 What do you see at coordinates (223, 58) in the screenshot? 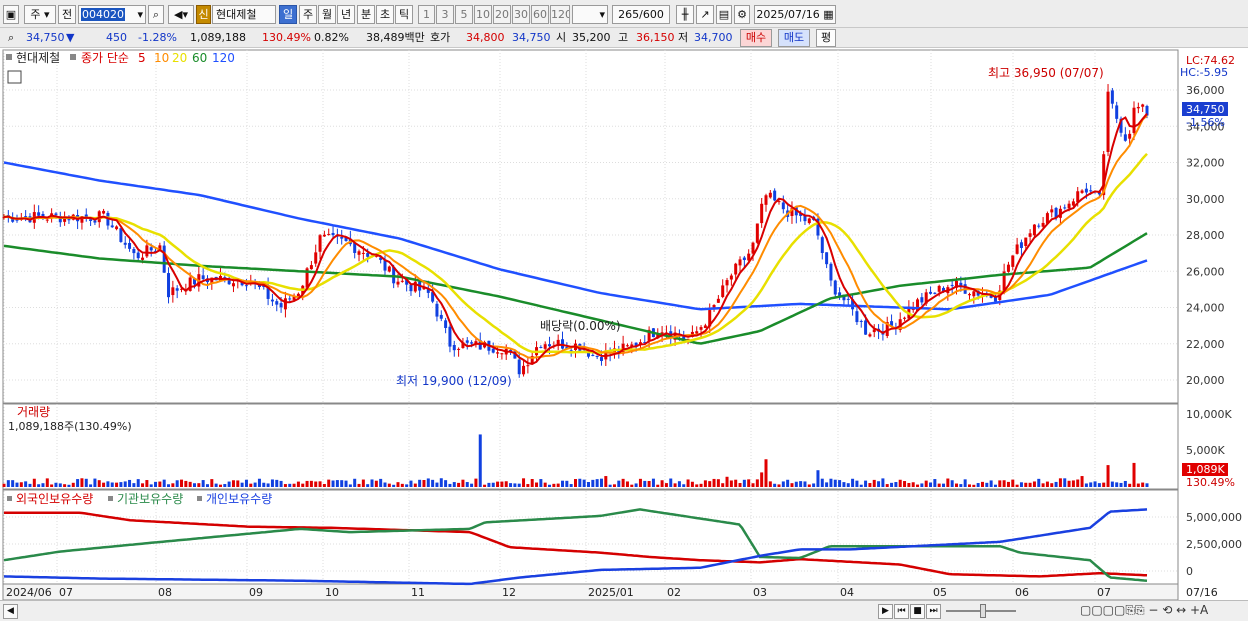
I see `legend-ma-120: 120` at bounding box center [223, 58].